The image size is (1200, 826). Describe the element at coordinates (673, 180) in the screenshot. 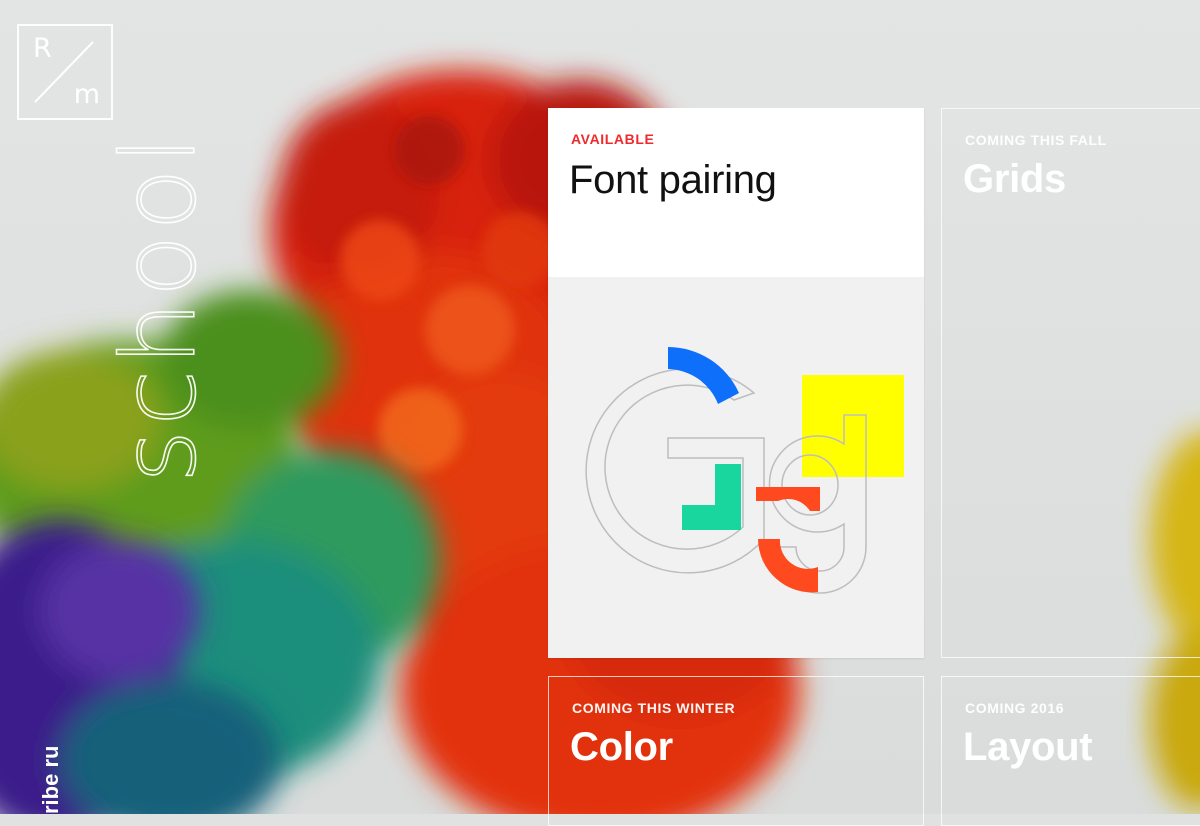

I see `course-title: Font pairing` at that location.